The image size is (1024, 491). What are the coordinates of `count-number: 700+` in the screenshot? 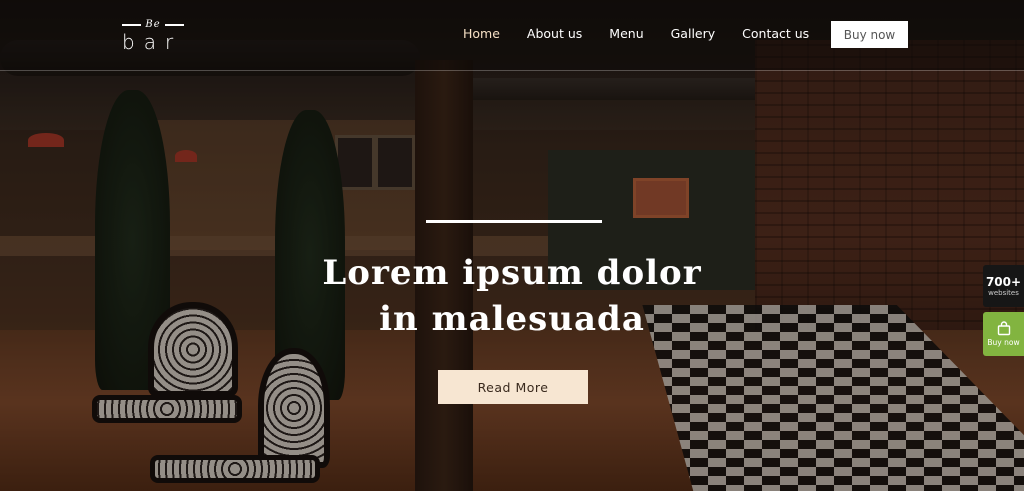 It's located at (1003, 281).